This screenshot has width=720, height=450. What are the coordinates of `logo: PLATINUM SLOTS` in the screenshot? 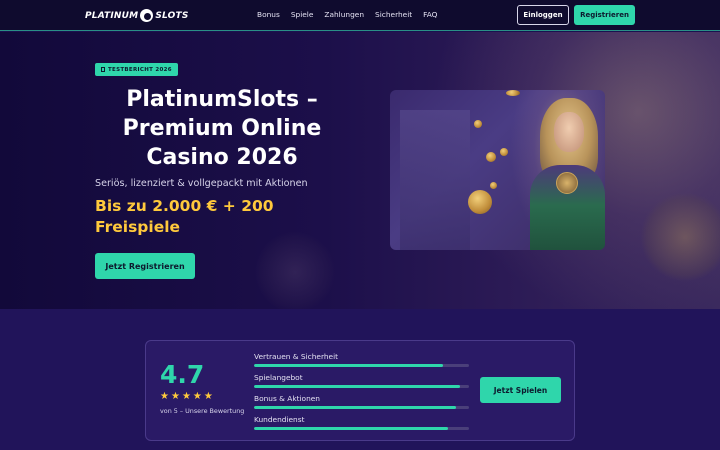 It's located at (137, 15).